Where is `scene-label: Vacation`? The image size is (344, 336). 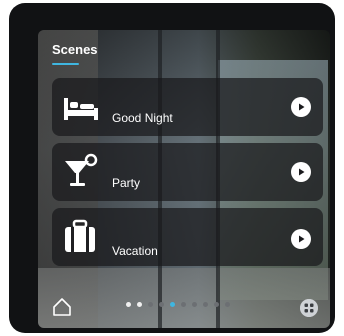 scene-label: Vacation is located at coordinates (135, 251).